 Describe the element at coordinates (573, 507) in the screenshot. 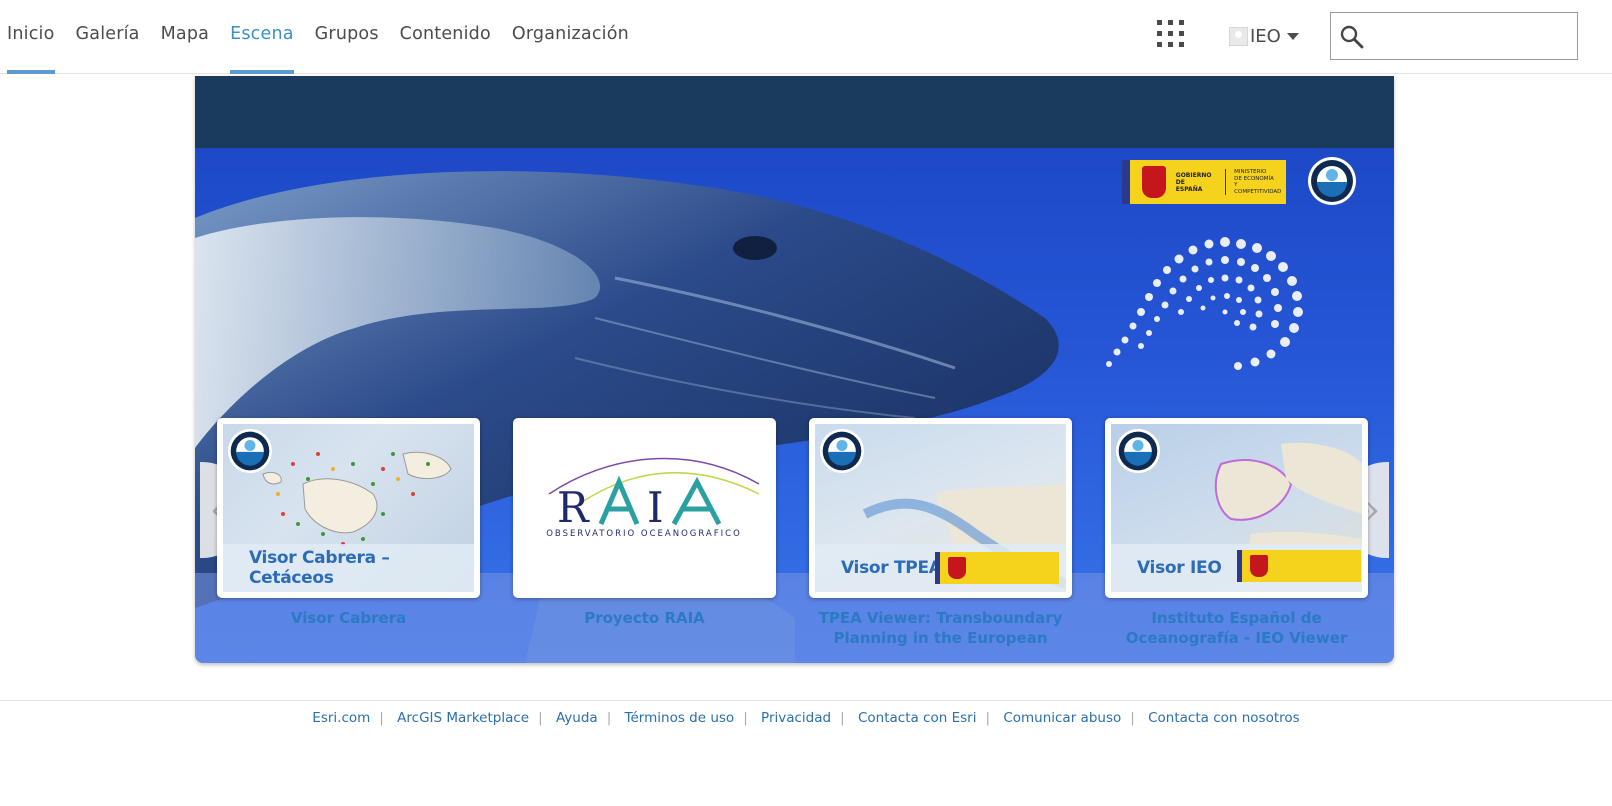

I see `svg-text: R` at that location.